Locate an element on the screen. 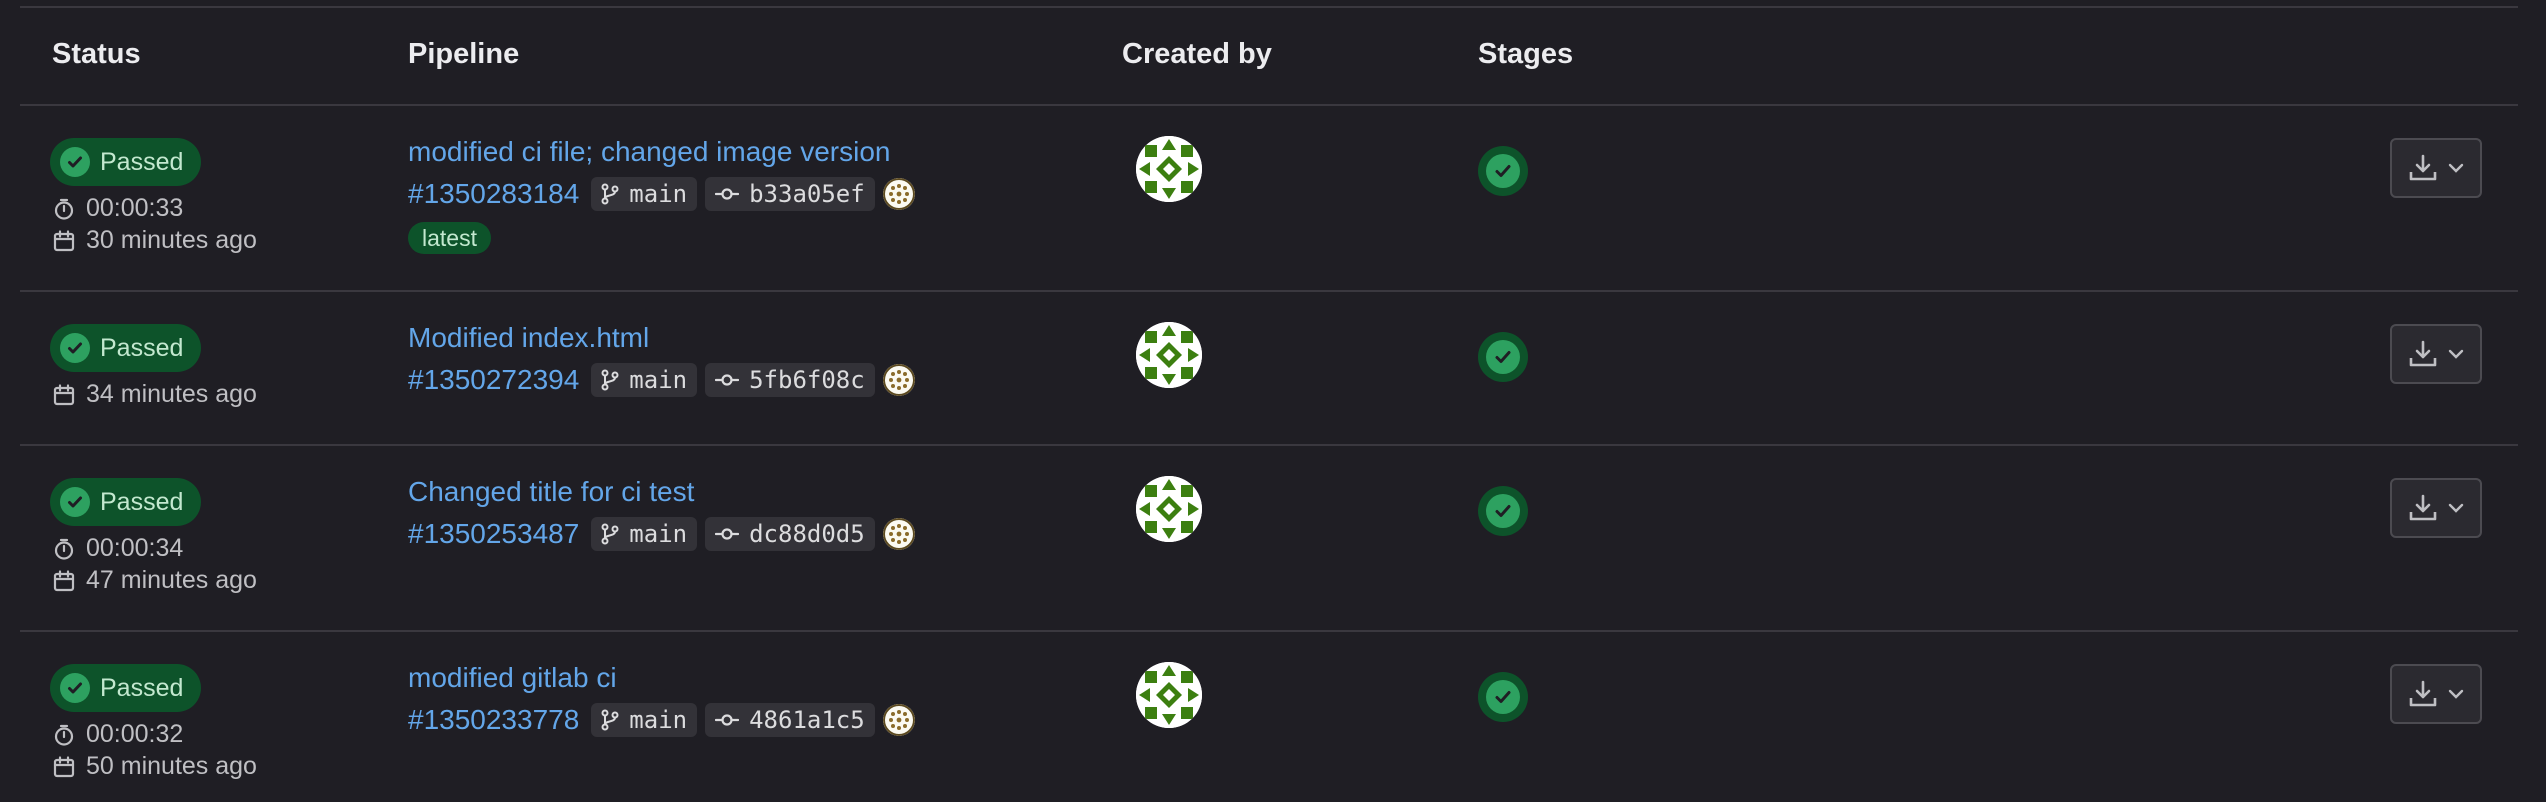 Image resolution: width=2546 pixels, height=802 pixels. duration: 00:00:34 is located at coordinates (117, 548).